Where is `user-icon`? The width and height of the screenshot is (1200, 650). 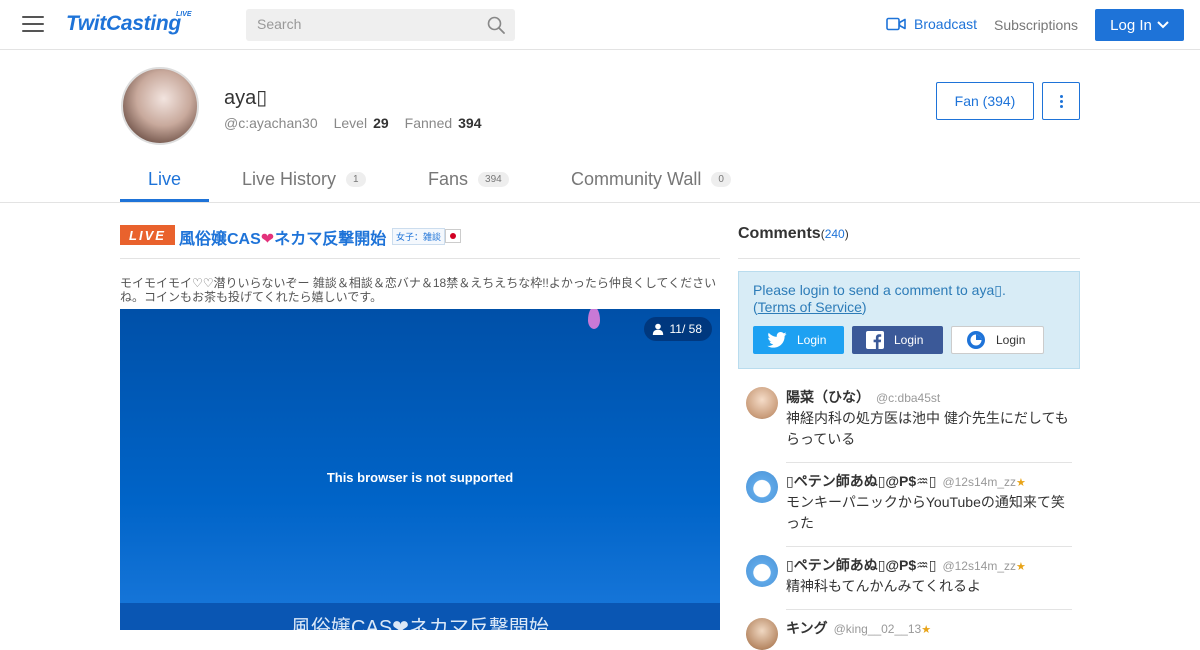 user-icon is located at coordinates (657, 329).